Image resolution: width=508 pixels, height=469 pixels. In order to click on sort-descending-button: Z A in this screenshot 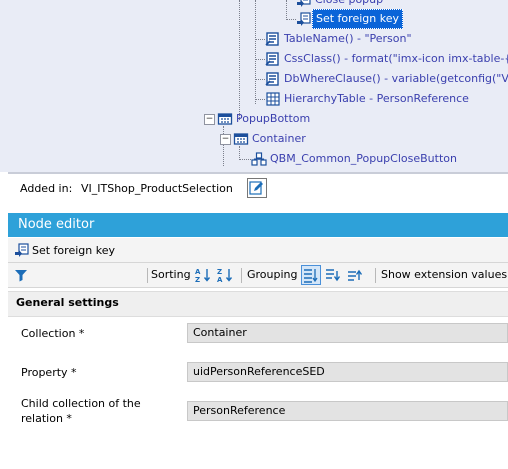, I will do `click(225, 275)`.